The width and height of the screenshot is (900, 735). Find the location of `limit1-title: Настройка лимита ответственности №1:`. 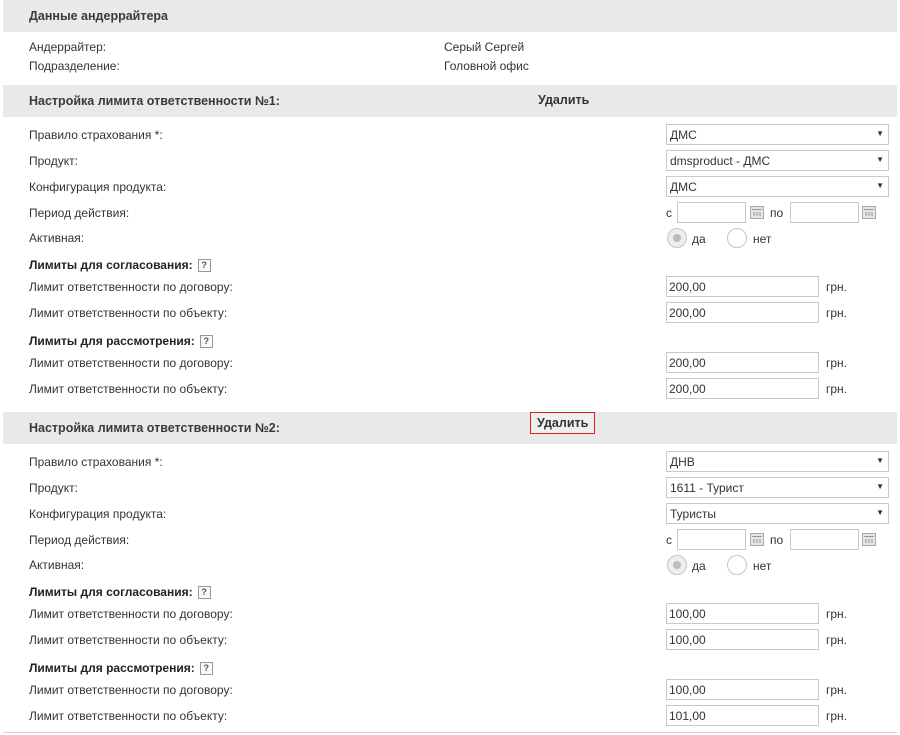

limit1-title: Настройка лимита ответственности №1: is located at coordinates (154, 101).